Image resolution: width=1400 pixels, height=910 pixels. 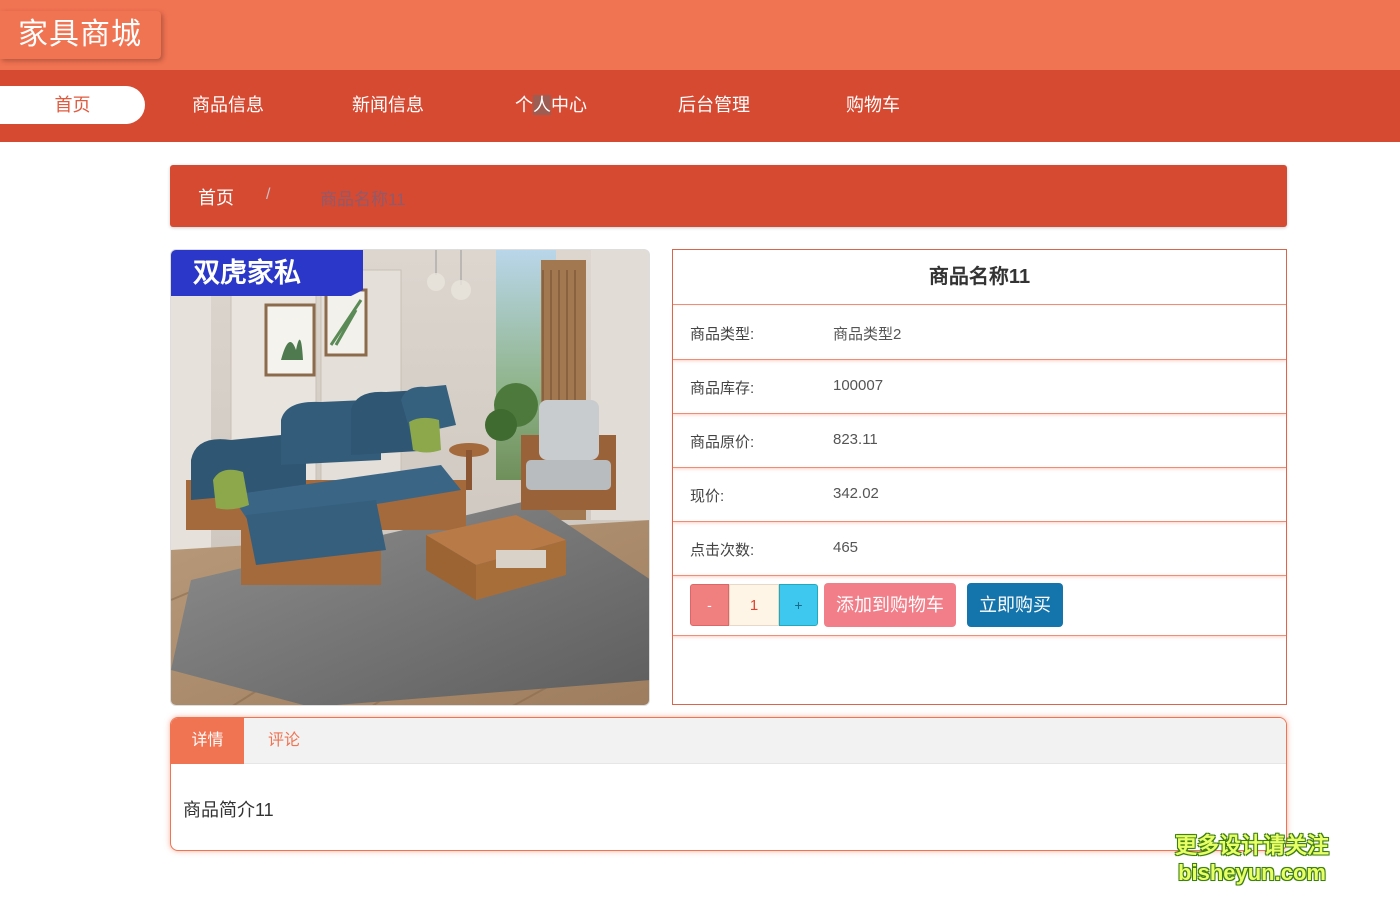 I want to click on detail-tabs: 详情 评论 商品简介11, so click(x=728, y=784).